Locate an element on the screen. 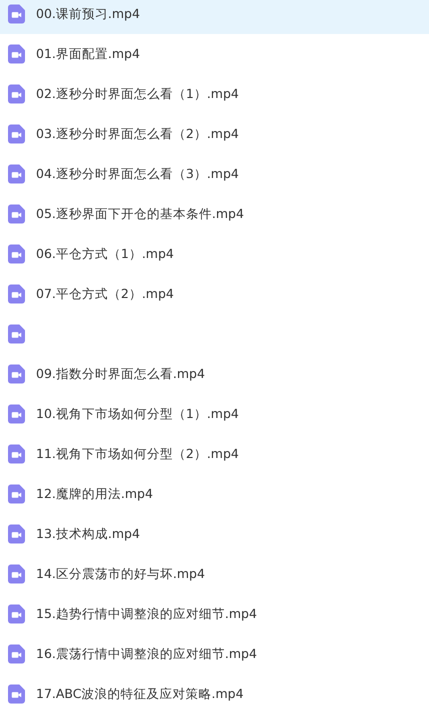 The height and width of the screenshot is (704, 429). file-name: 04.逐秒分时界面怎么看（3）.mp4 is located at coordinates (137, 174).